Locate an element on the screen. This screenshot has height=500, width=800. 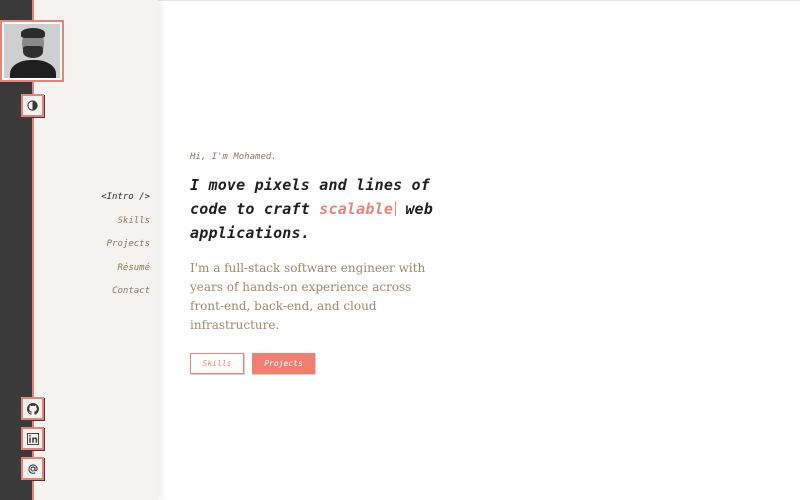
avatar is located at coordinates (32, 51).